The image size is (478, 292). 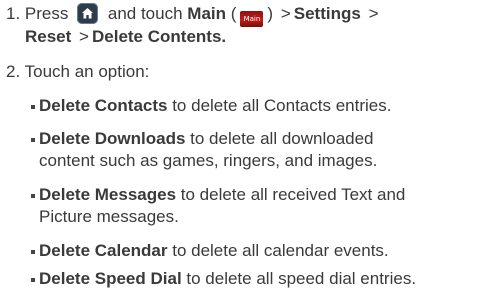 I want to click on home-key-icon, so click(x=88, y=13).